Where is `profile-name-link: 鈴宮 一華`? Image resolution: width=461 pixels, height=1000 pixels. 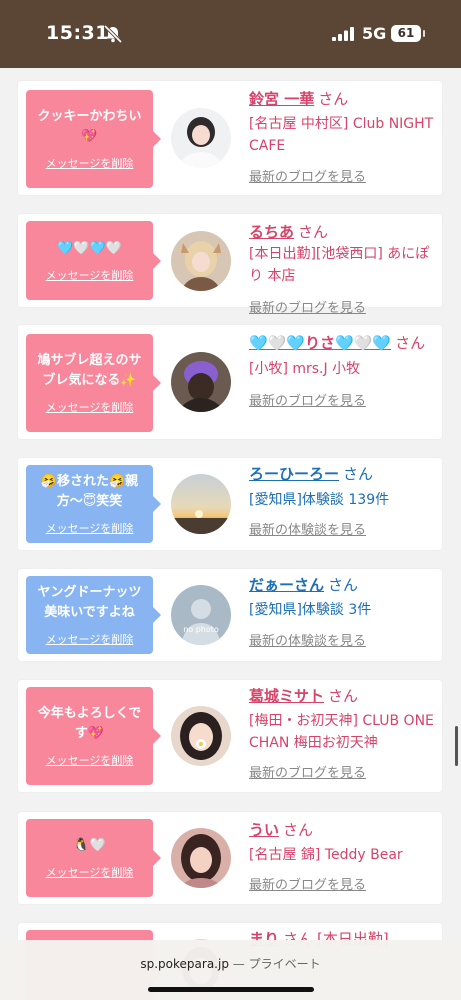 profile-name-link: 鈴宮 一華 is located at coordinates (281, 99).